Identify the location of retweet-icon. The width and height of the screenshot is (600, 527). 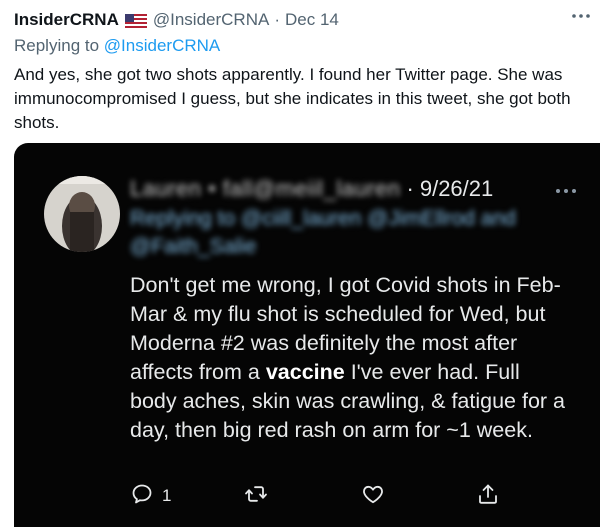
(256, 496).